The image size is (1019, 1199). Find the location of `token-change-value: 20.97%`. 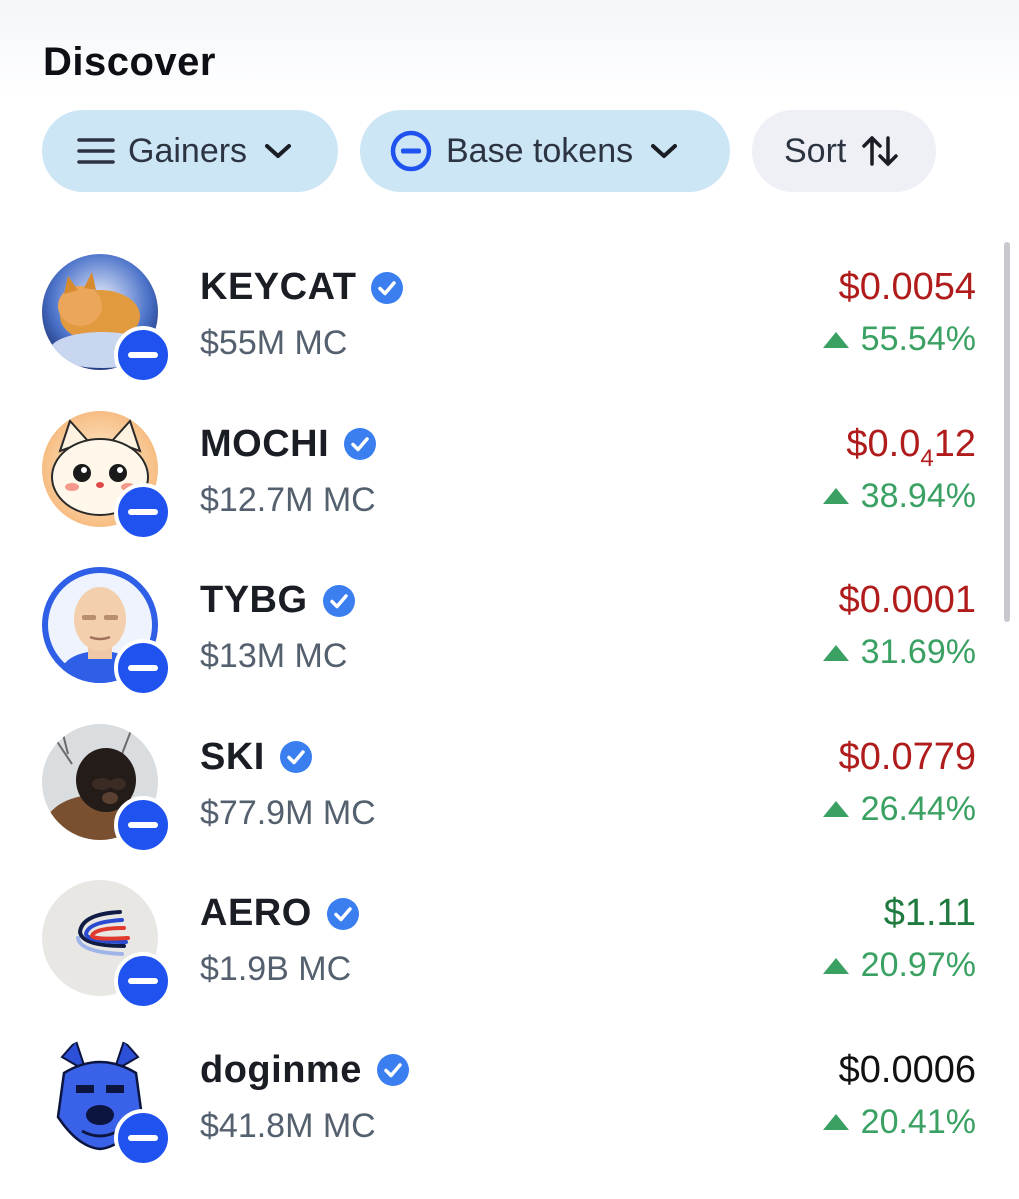

token-change-value: 20.97% is located at coordinates (918, 965).